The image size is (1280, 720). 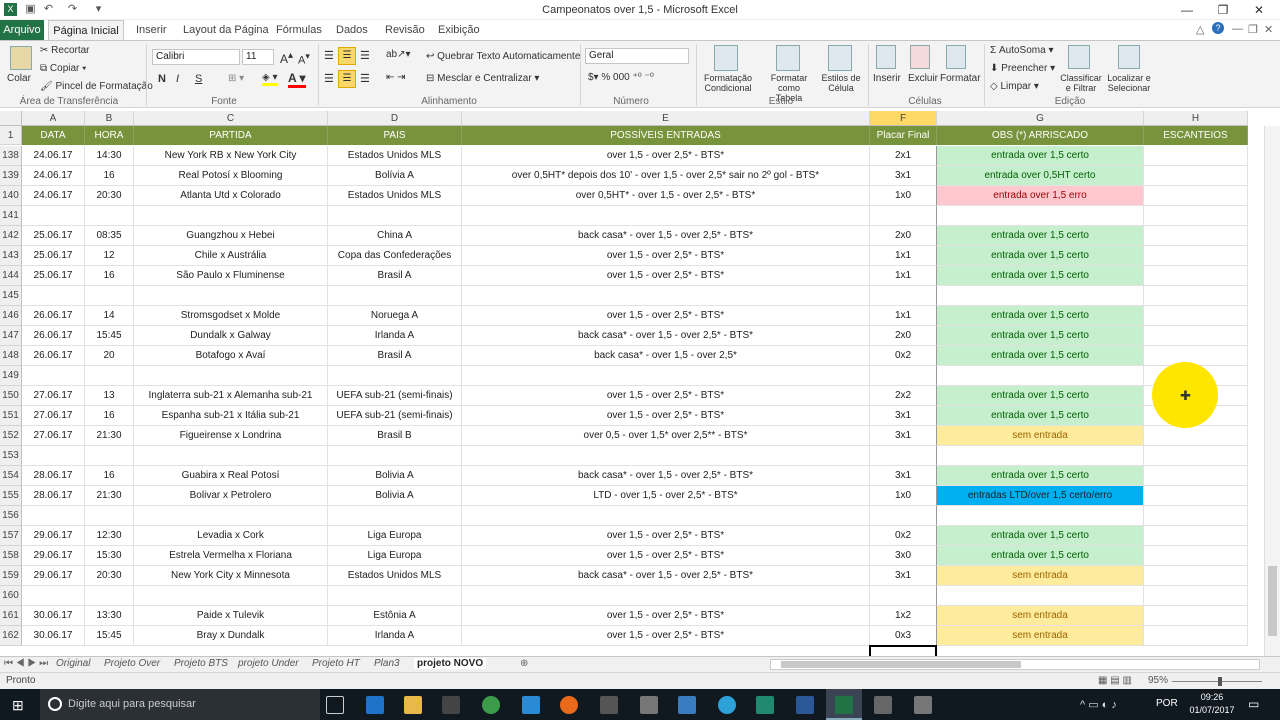 I want to click on table-cell: Liga Europa, so click(x=395, y=536).